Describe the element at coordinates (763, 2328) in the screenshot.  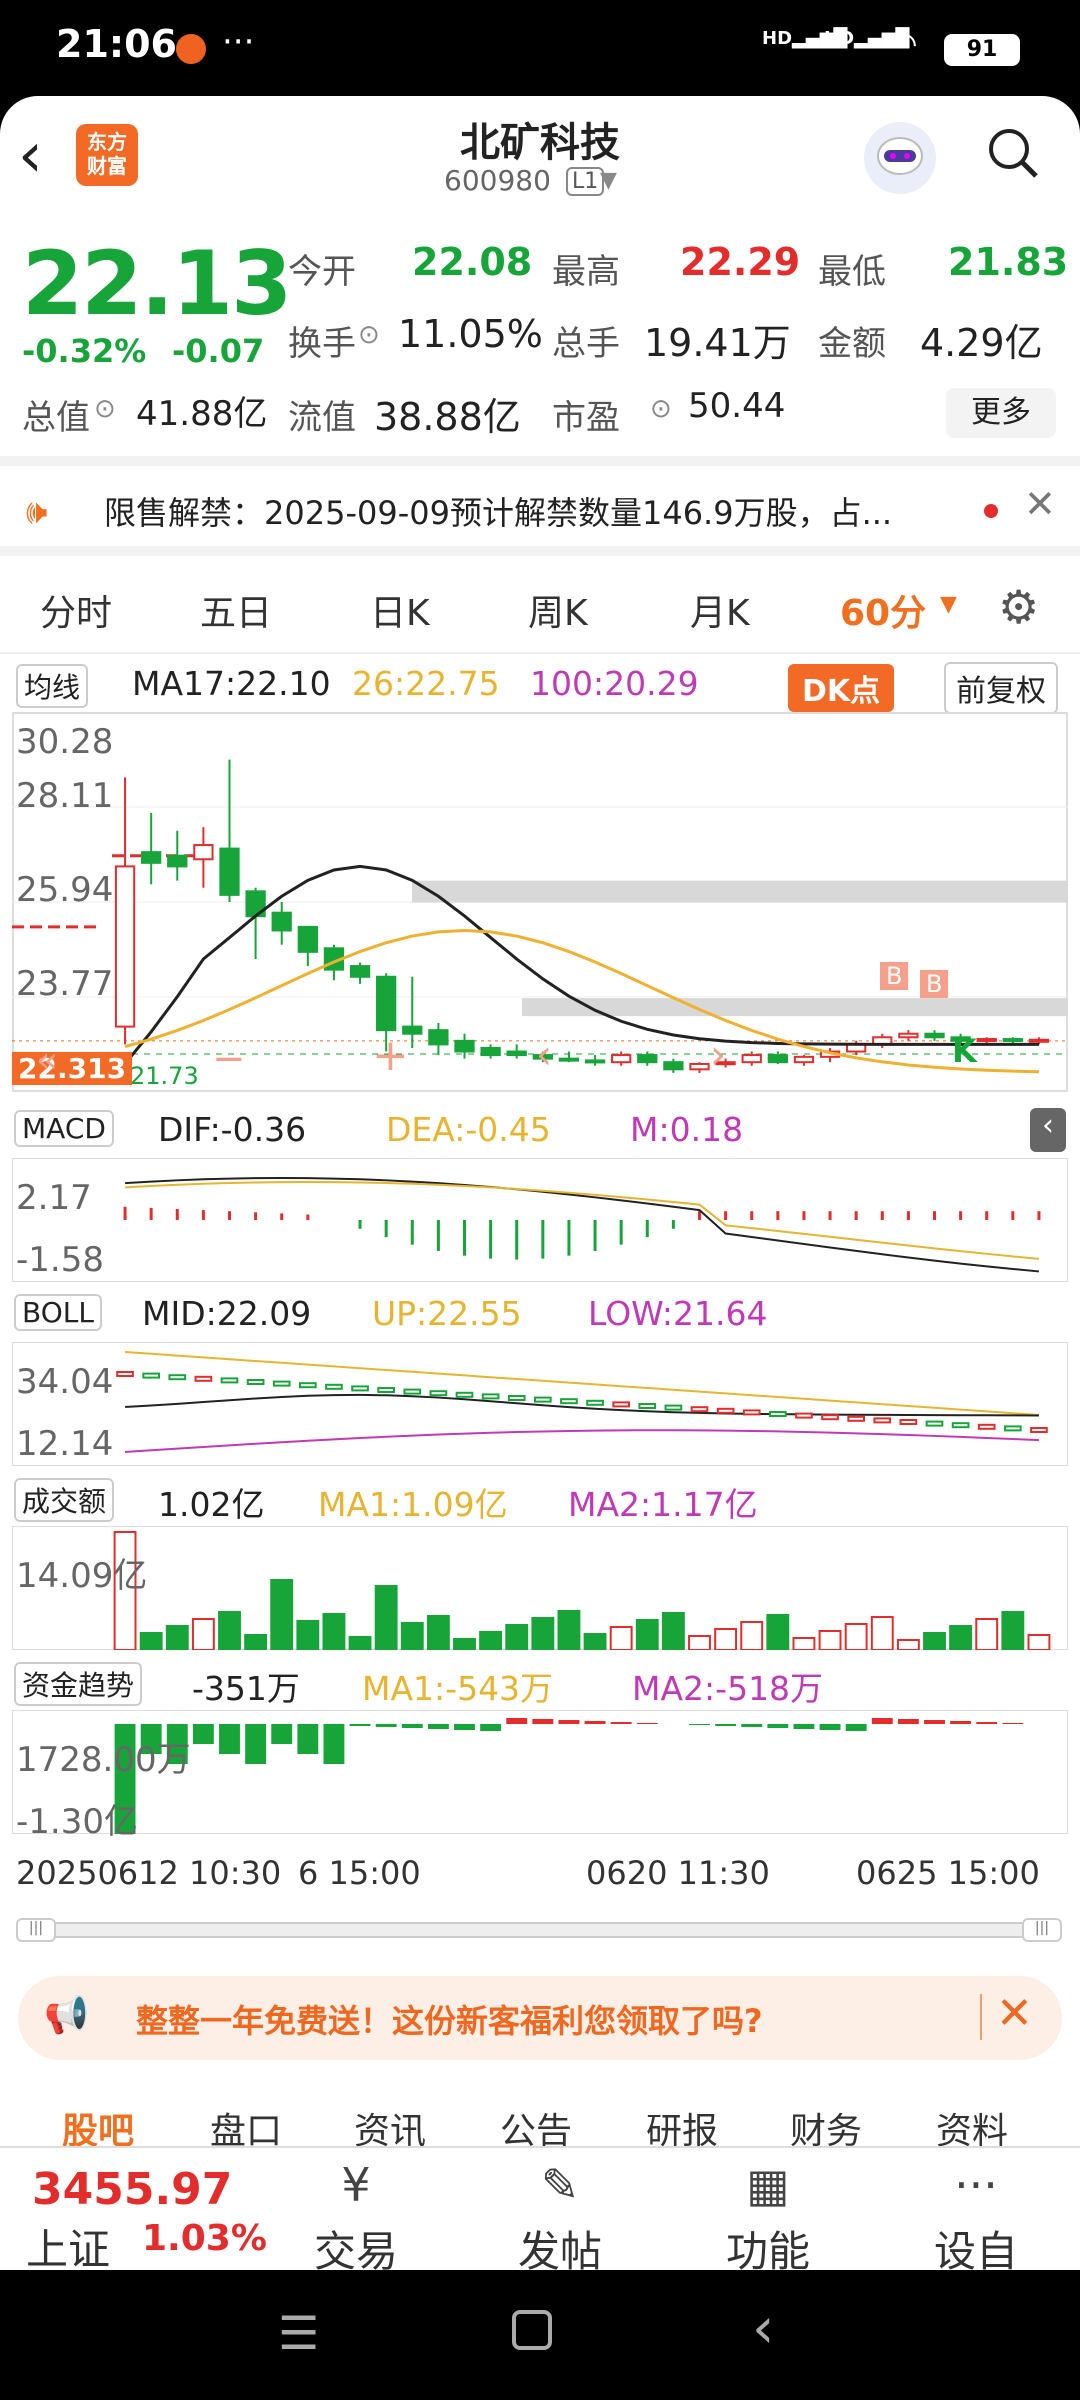
I see `back-nav-icon: ‹` at that location.